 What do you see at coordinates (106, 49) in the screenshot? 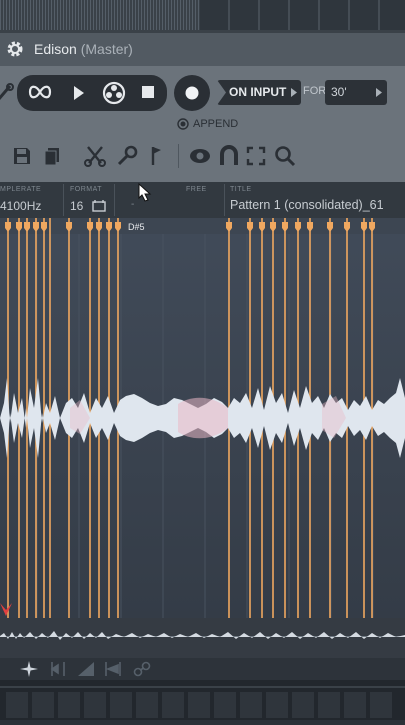
I see `window-subtitle: (Master)` at bounding box center [106, 49].